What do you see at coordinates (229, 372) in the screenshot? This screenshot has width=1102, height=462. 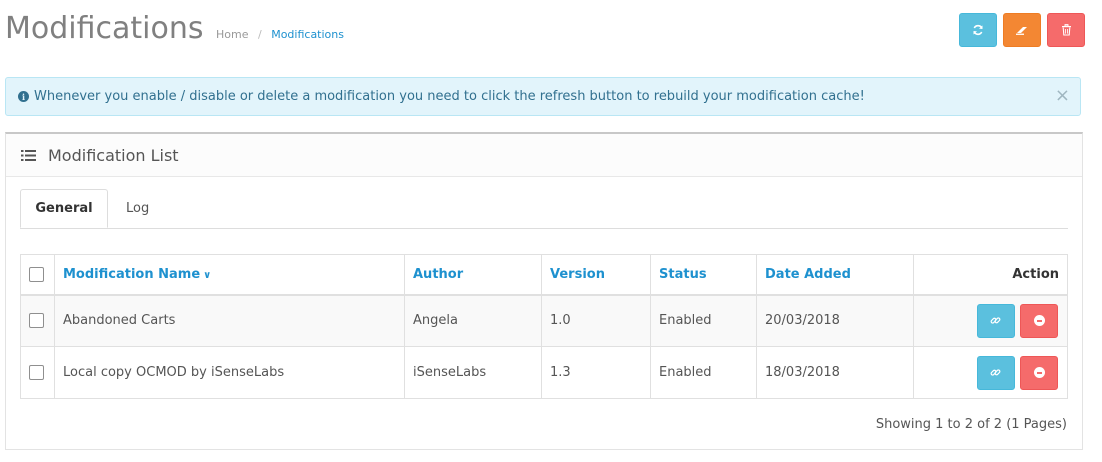 I see `cell-name: Local copy OCMOD by iSenseLabs` at bounding box center [229, 372].